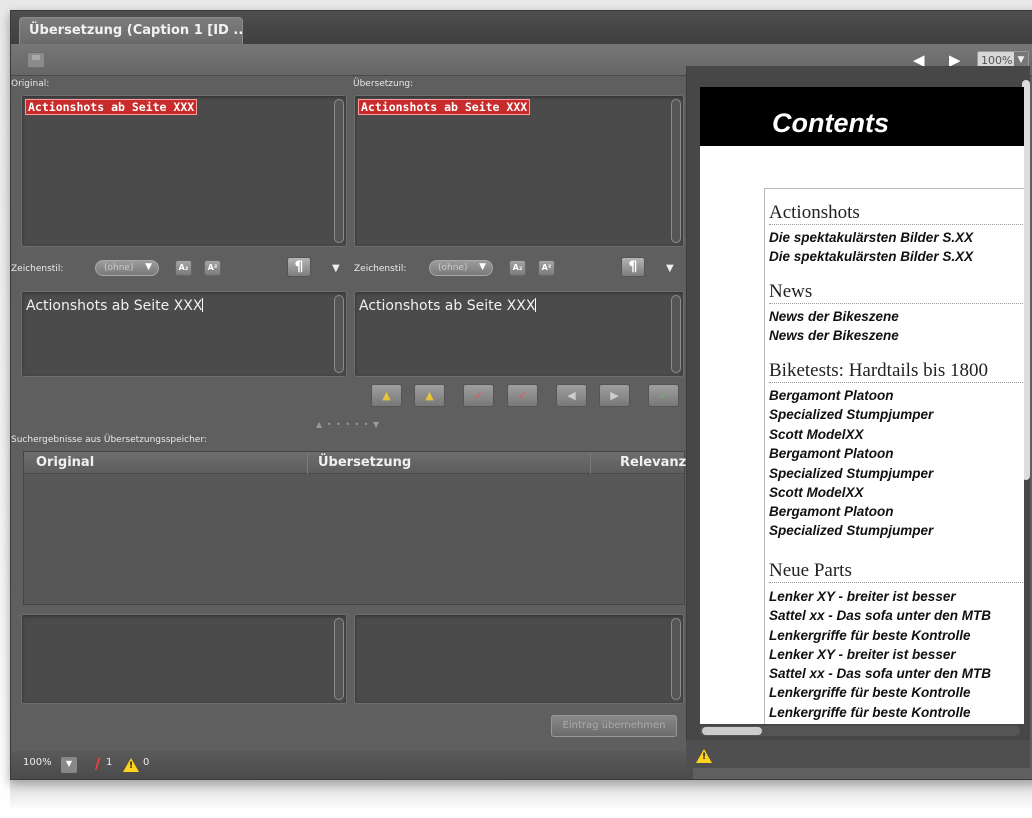  I want to click on page-header-bar: Contents, so click(862, 116).